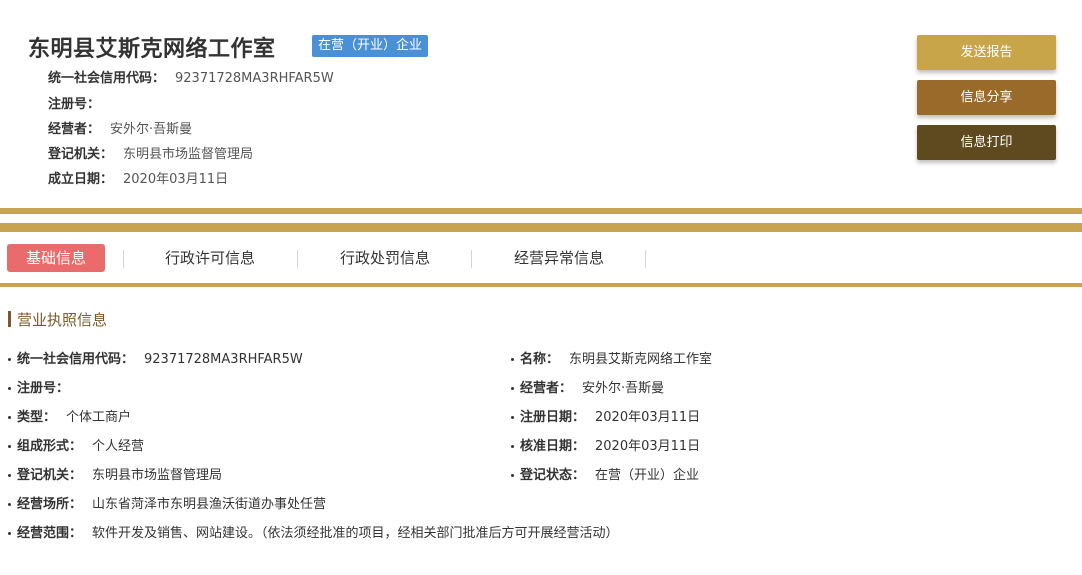 The image size is (1082, 575). I want to click on info-label: 核准日期：, so click(553, 446).